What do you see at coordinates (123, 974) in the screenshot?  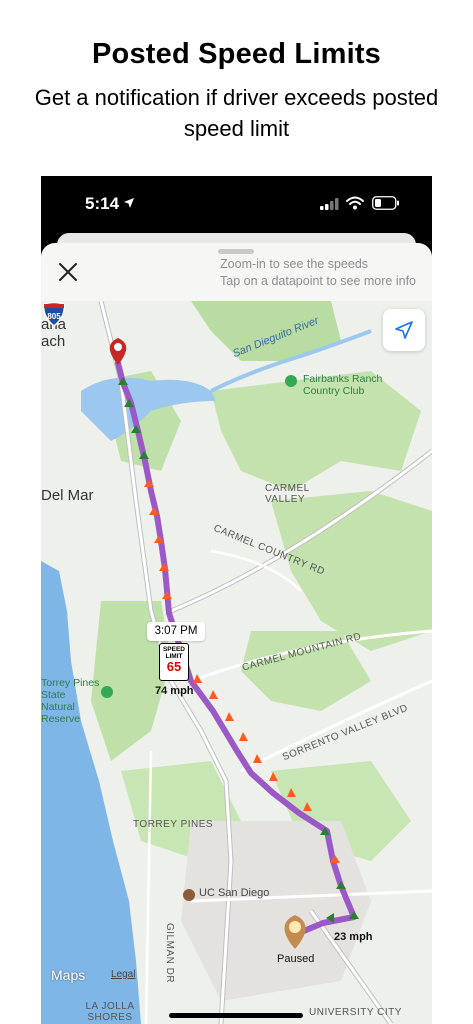 I see `legal-link: Legal` at bounding box center [123, 974].